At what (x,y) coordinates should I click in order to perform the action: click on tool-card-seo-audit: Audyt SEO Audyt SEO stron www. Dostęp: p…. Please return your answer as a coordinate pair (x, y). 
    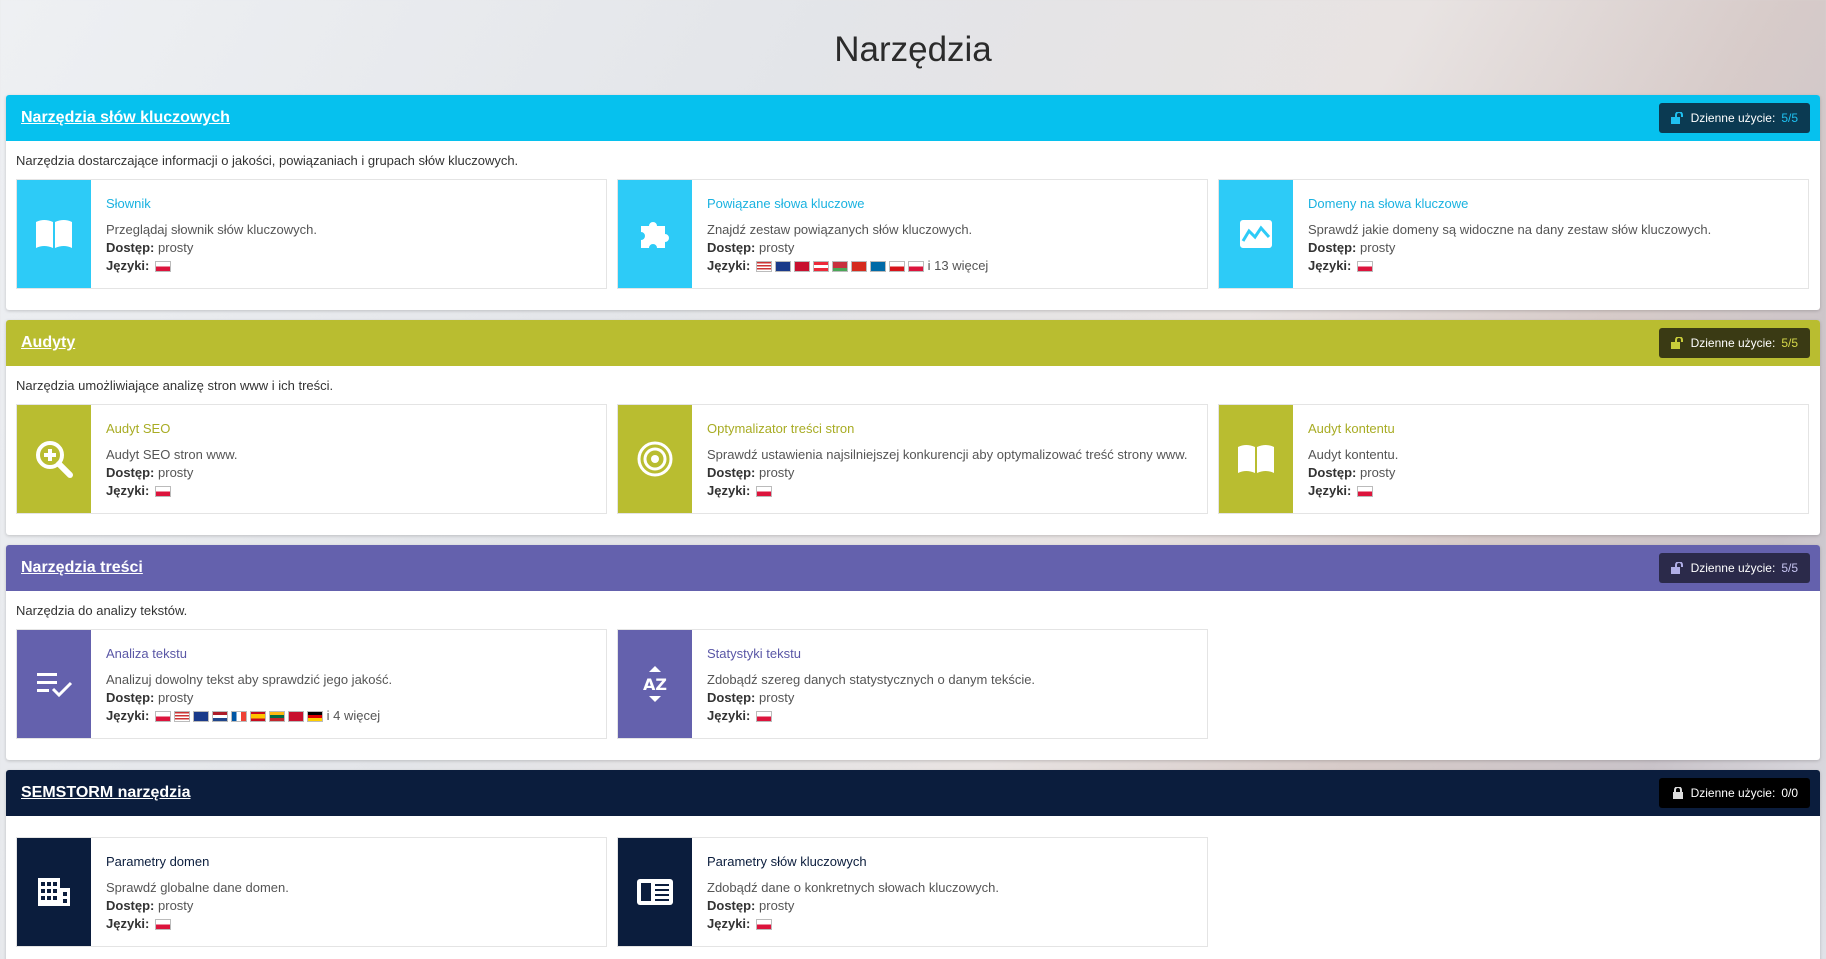
    Looking at the image, I should click on (311, 459).